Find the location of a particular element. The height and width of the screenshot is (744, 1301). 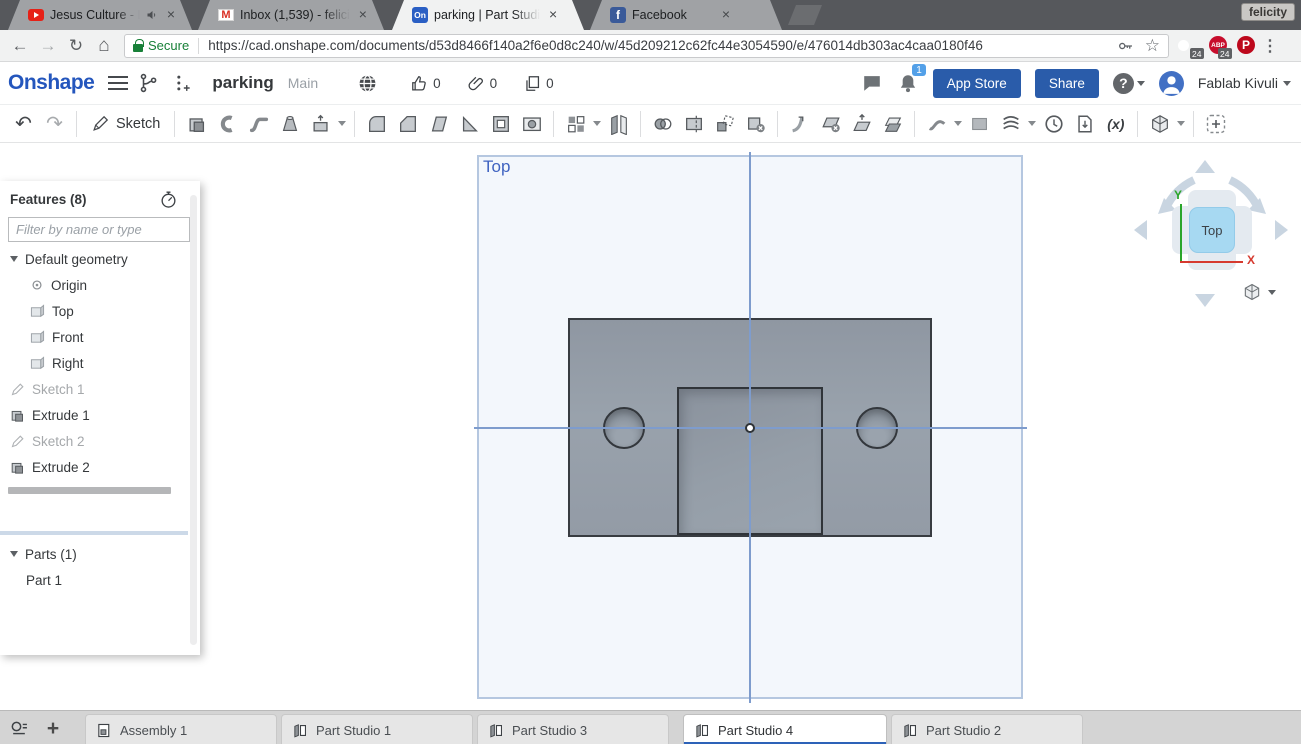

mirror-button is located at coordinates (618, 124).